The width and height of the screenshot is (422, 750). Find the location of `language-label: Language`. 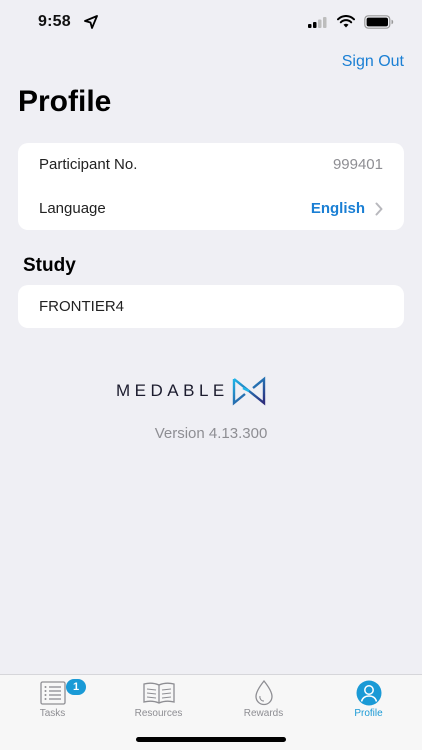

language-label: Language is located at coordinates (72, 208).